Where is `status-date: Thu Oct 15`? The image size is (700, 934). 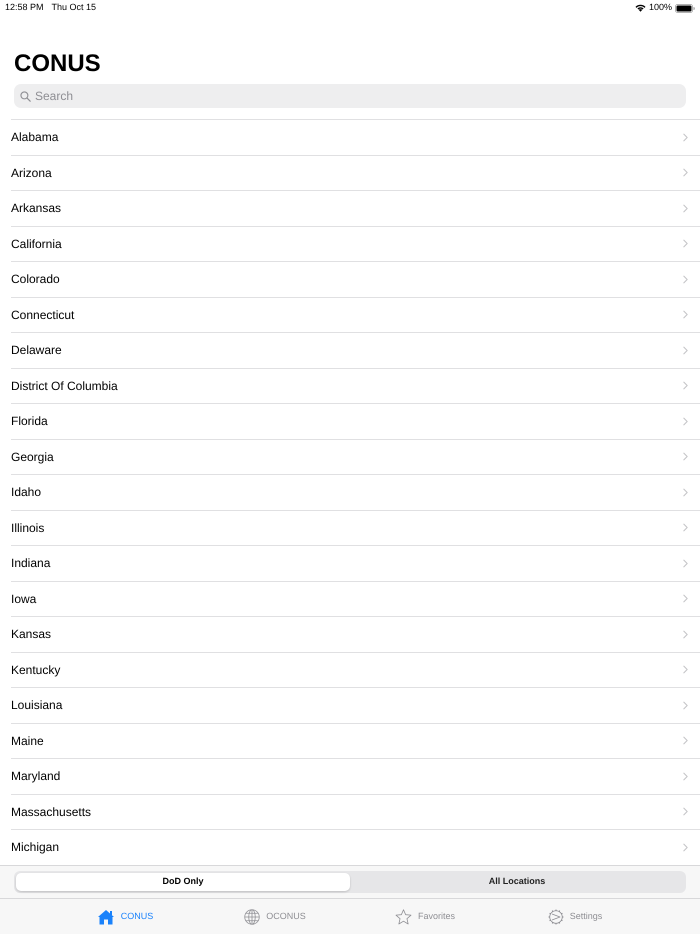
status-date: Thu Oct 15 is located at coordinates (74, 7).